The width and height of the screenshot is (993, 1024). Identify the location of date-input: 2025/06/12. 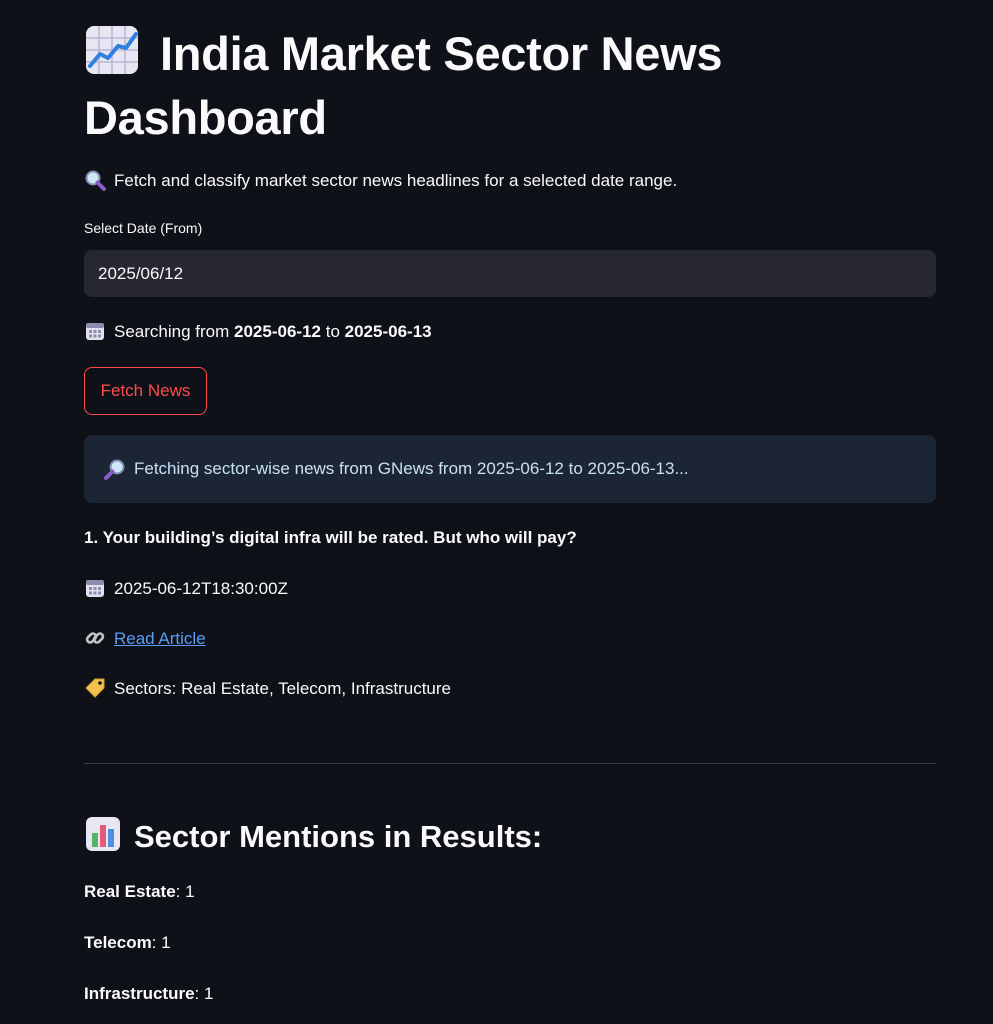
(510, 273).